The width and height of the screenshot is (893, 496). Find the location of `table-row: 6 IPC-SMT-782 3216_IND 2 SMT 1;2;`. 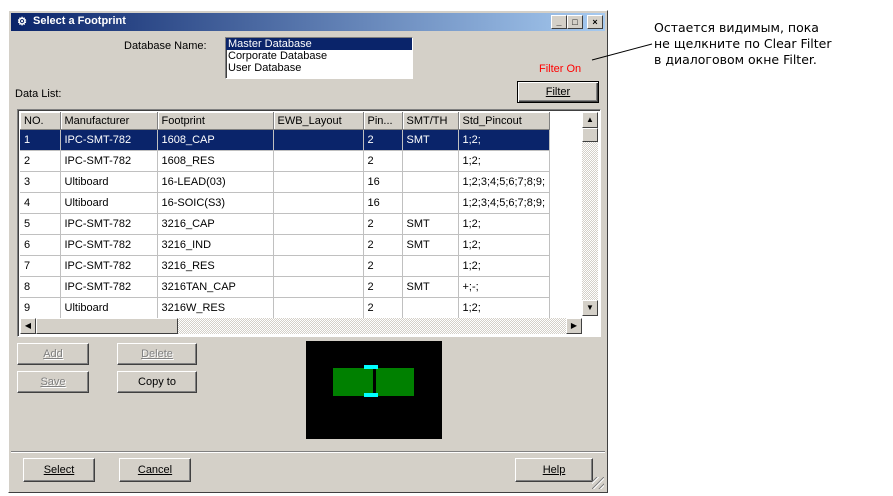

table-row: 6 IPC-SMT-782 3216_IND 2 SMT 1;2; is located at coordinates (285, 245).